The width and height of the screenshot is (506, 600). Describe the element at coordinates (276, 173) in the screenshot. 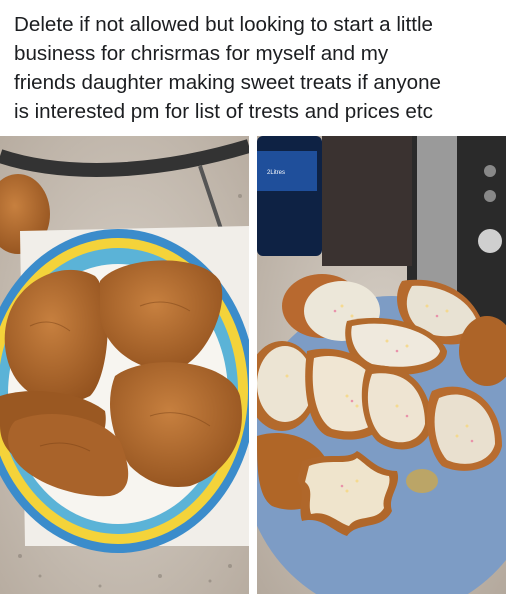

I see `bottle-label: 2Litres` at that location.